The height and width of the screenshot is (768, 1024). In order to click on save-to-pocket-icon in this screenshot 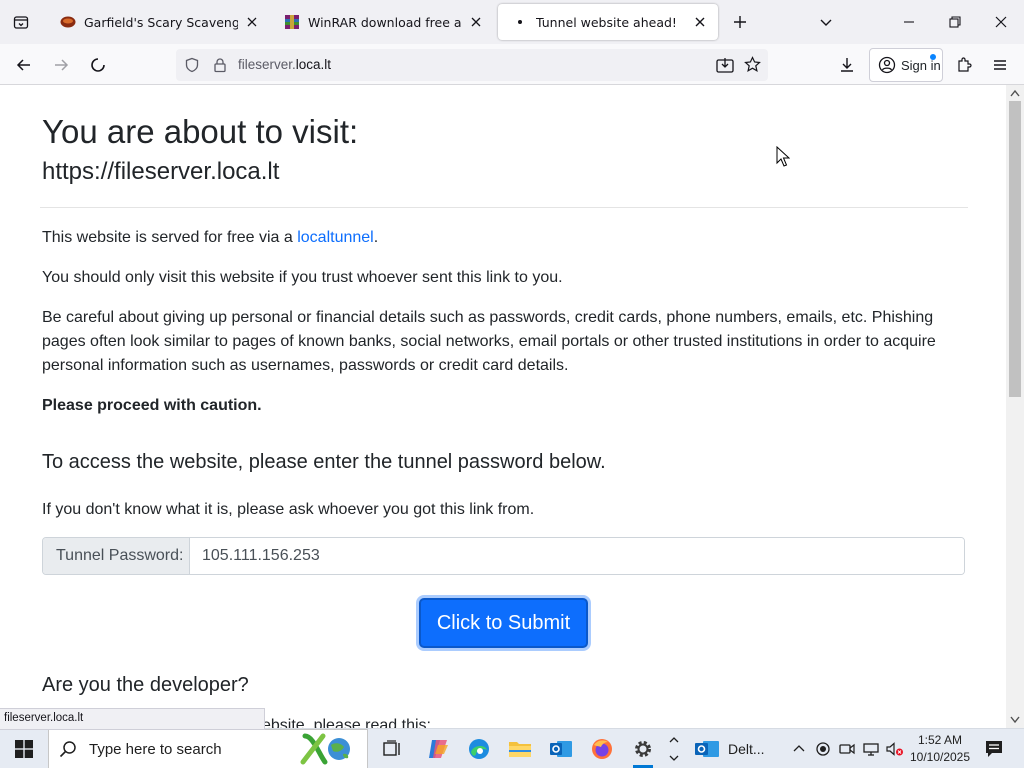, I will do `click(725, 65)`.